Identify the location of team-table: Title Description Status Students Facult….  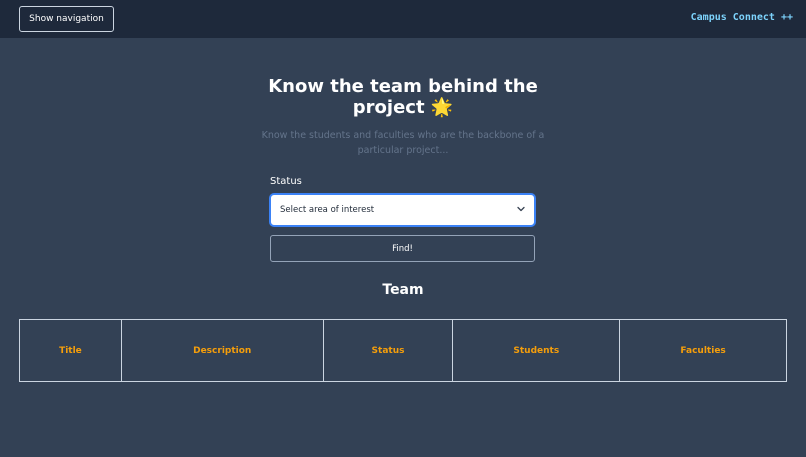
(403, 350).